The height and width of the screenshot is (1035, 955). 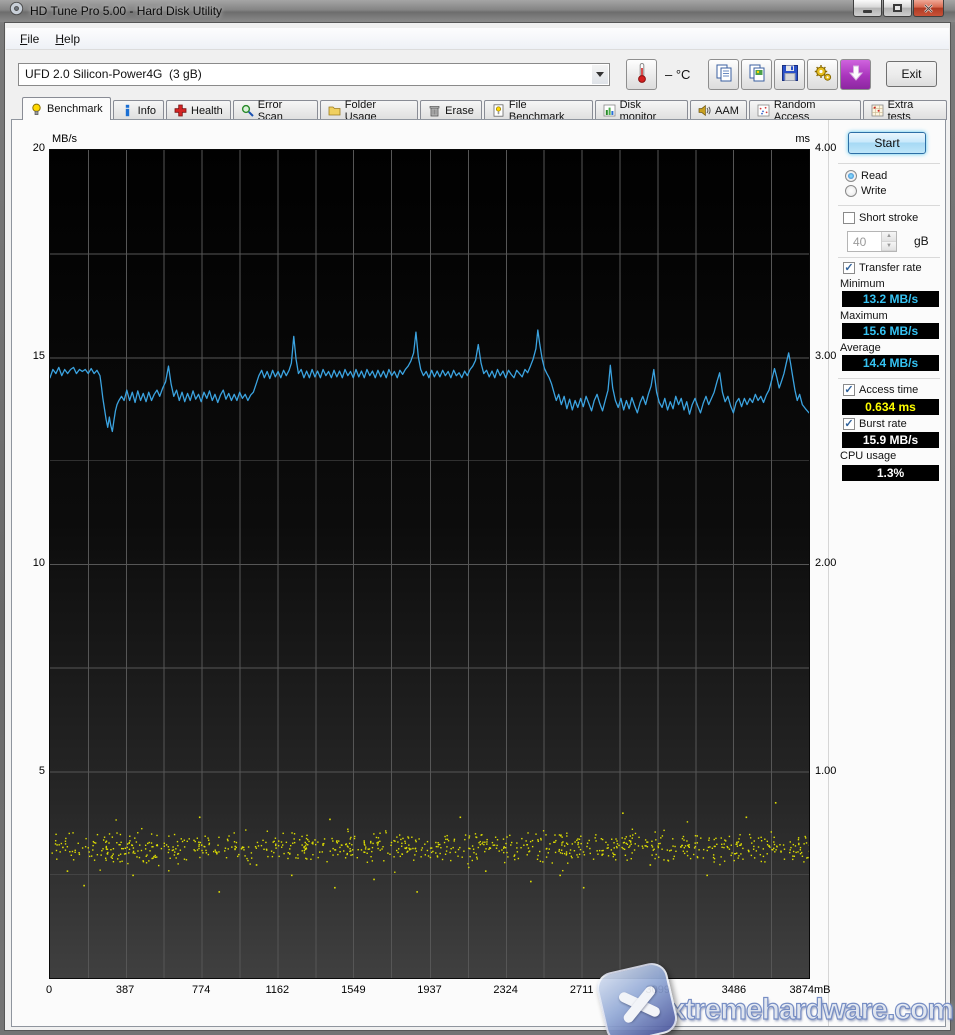 What do you see at coordinates (505, 990) in the screenshot?
I see `x-axis-tick-label: 2324` at bounding box center [505, 990].